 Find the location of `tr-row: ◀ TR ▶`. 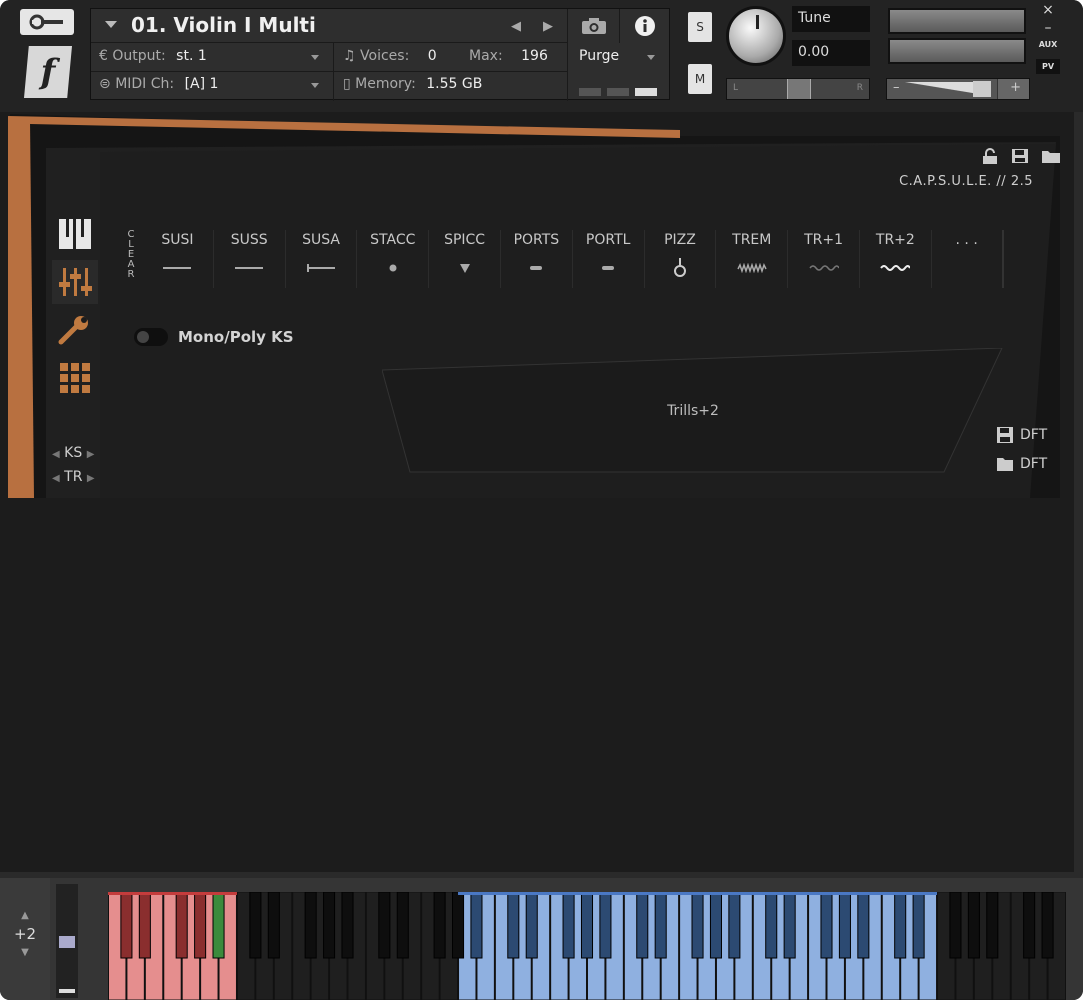

tr-row: ◀ TR ▶ is located at coordinates (73, 478).